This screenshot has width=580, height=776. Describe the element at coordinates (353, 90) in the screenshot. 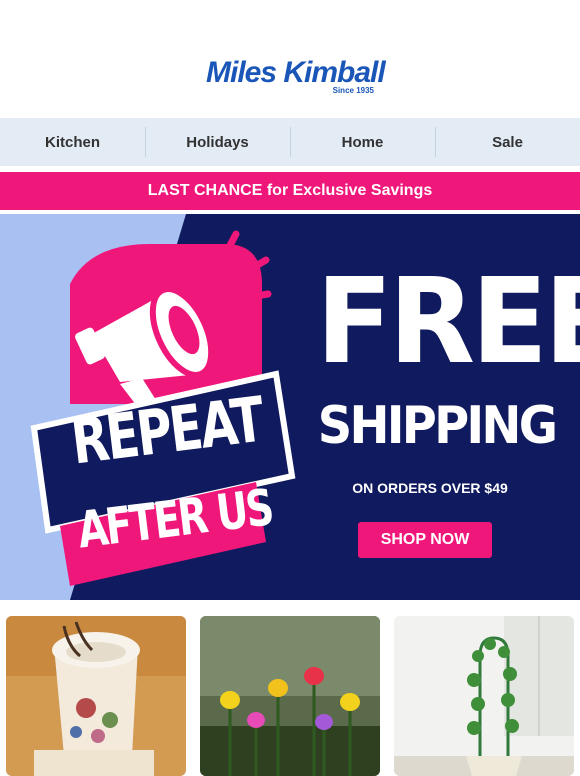

I see `brand-tagline: Since 1935` at that location.